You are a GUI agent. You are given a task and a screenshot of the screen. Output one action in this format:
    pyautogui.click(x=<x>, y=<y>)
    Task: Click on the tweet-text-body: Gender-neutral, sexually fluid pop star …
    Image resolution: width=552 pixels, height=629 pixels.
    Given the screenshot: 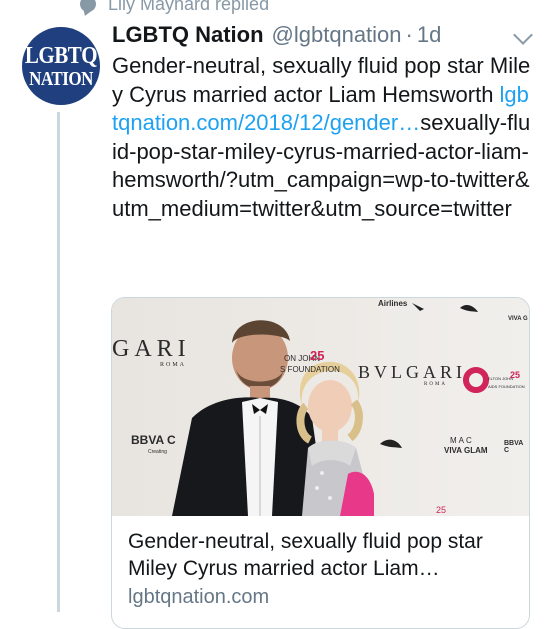 What is the action you would take?
    pyautogui.click(x=321, y=80)
    